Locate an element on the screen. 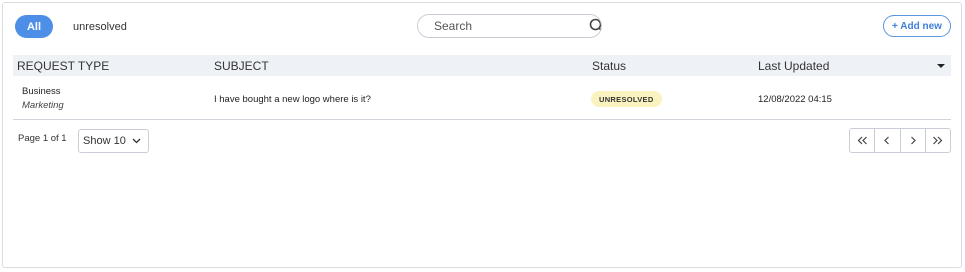 The height and width of the screenshot is (272, 965). first-page-button is located at coordinates (863, 140).